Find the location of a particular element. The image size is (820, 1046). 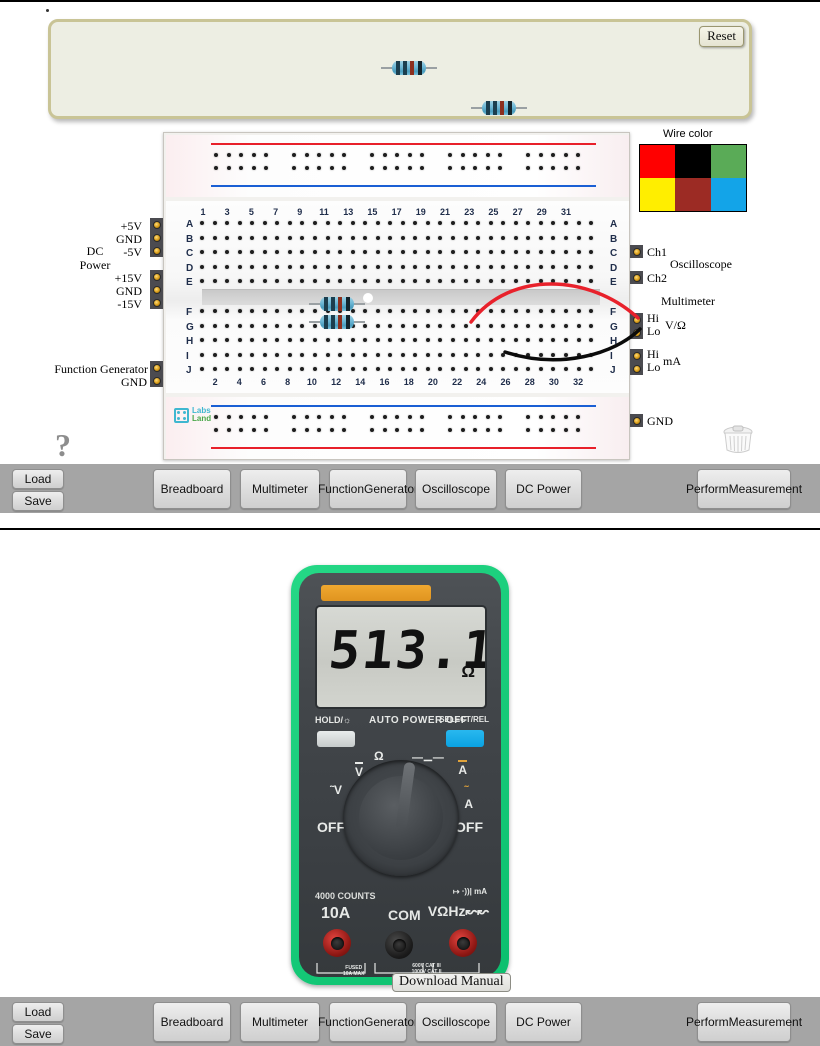

tab-breadboard-2: Breadboard is located at coordinates (192, 1022).